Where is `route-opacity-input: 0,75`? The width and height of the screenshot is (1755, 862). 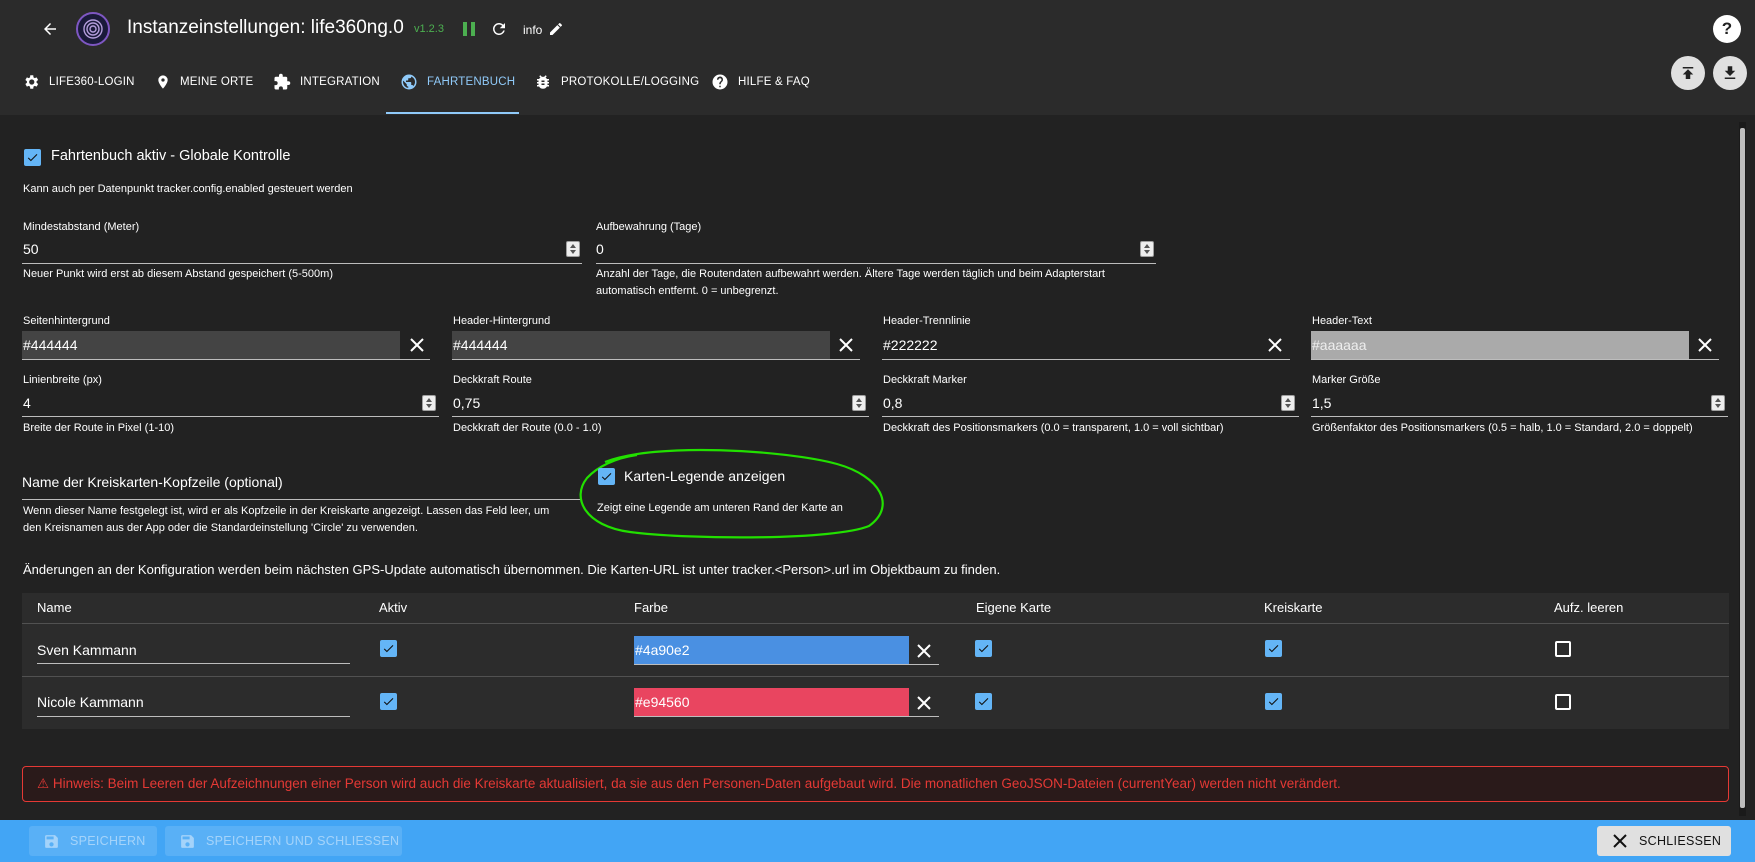
route-opacity-input: 0,75 is located at coordinates (648, 403).